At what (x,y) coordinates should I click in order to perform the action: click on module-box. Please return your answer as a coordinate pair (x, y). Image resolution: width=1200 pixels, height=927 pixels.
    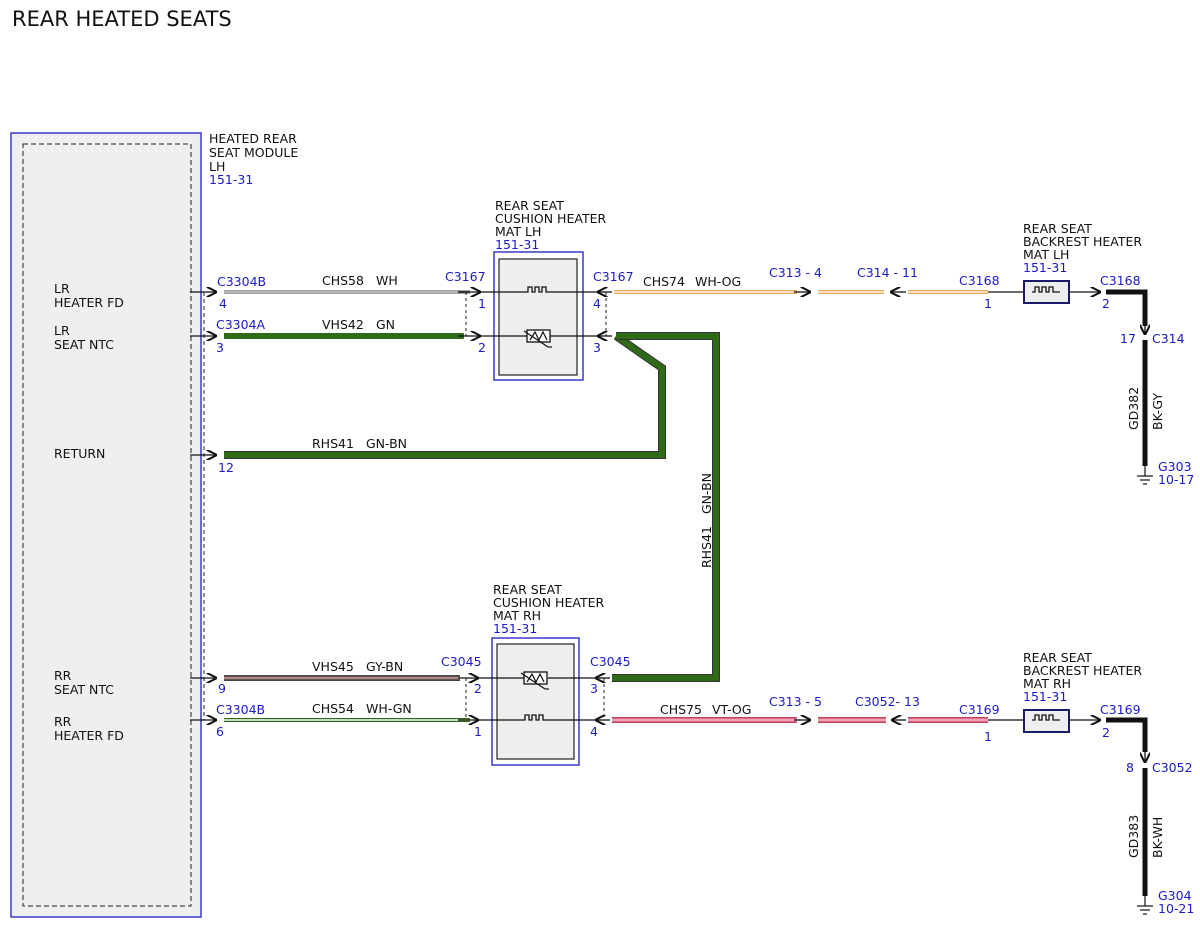
    Looking at the image, I should click on (106, 525).